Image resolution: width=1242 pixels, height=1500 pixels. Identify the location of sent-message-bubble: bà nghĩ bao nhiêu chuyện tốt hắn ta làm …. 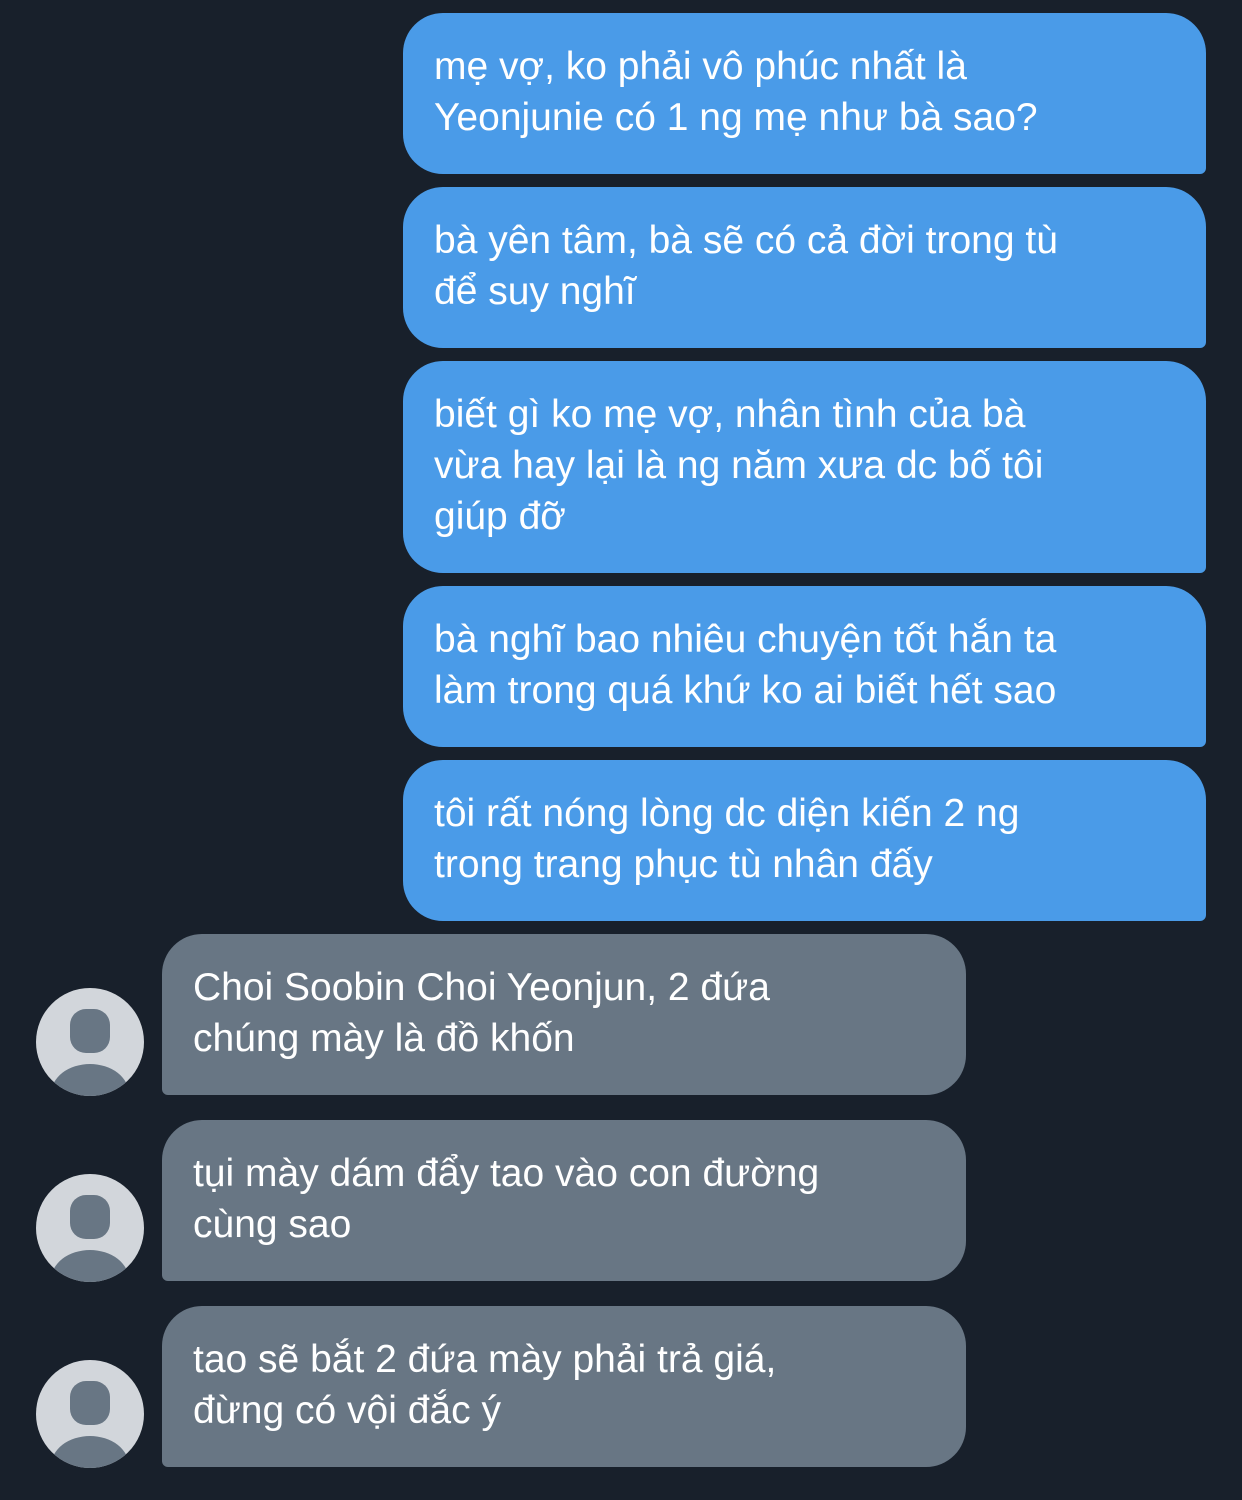
(804, 666).